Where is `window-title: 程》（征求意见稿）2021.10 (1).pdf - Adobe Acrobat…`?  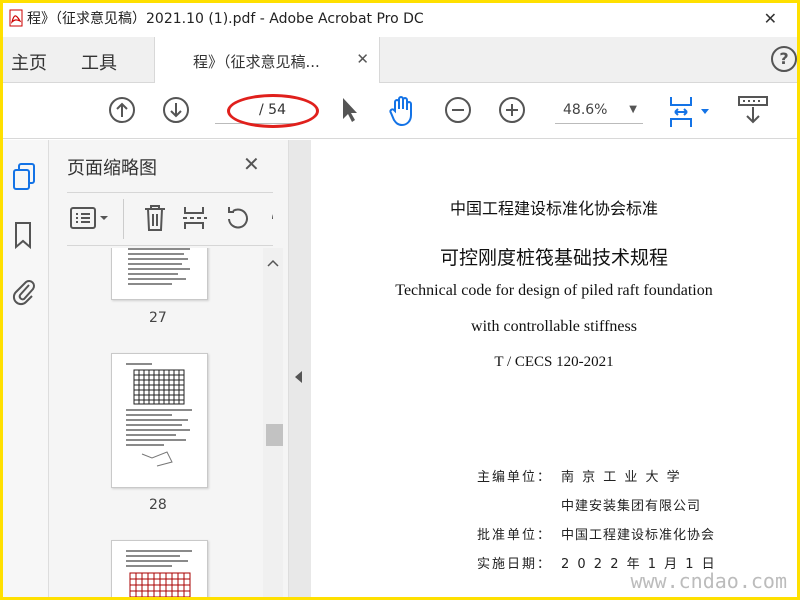 window-title: 程》（征求意见稿）2021.10 (1).pdf - Adobe Acrobat… is located at coordinates (225, 19).